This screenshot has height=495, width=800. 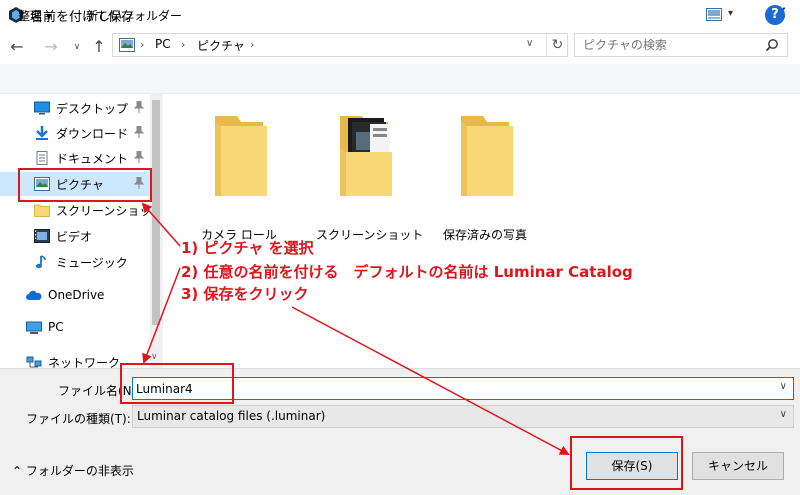 I want to click on nav-item-desktop: デスクトップ, so click(x=75, y=108).